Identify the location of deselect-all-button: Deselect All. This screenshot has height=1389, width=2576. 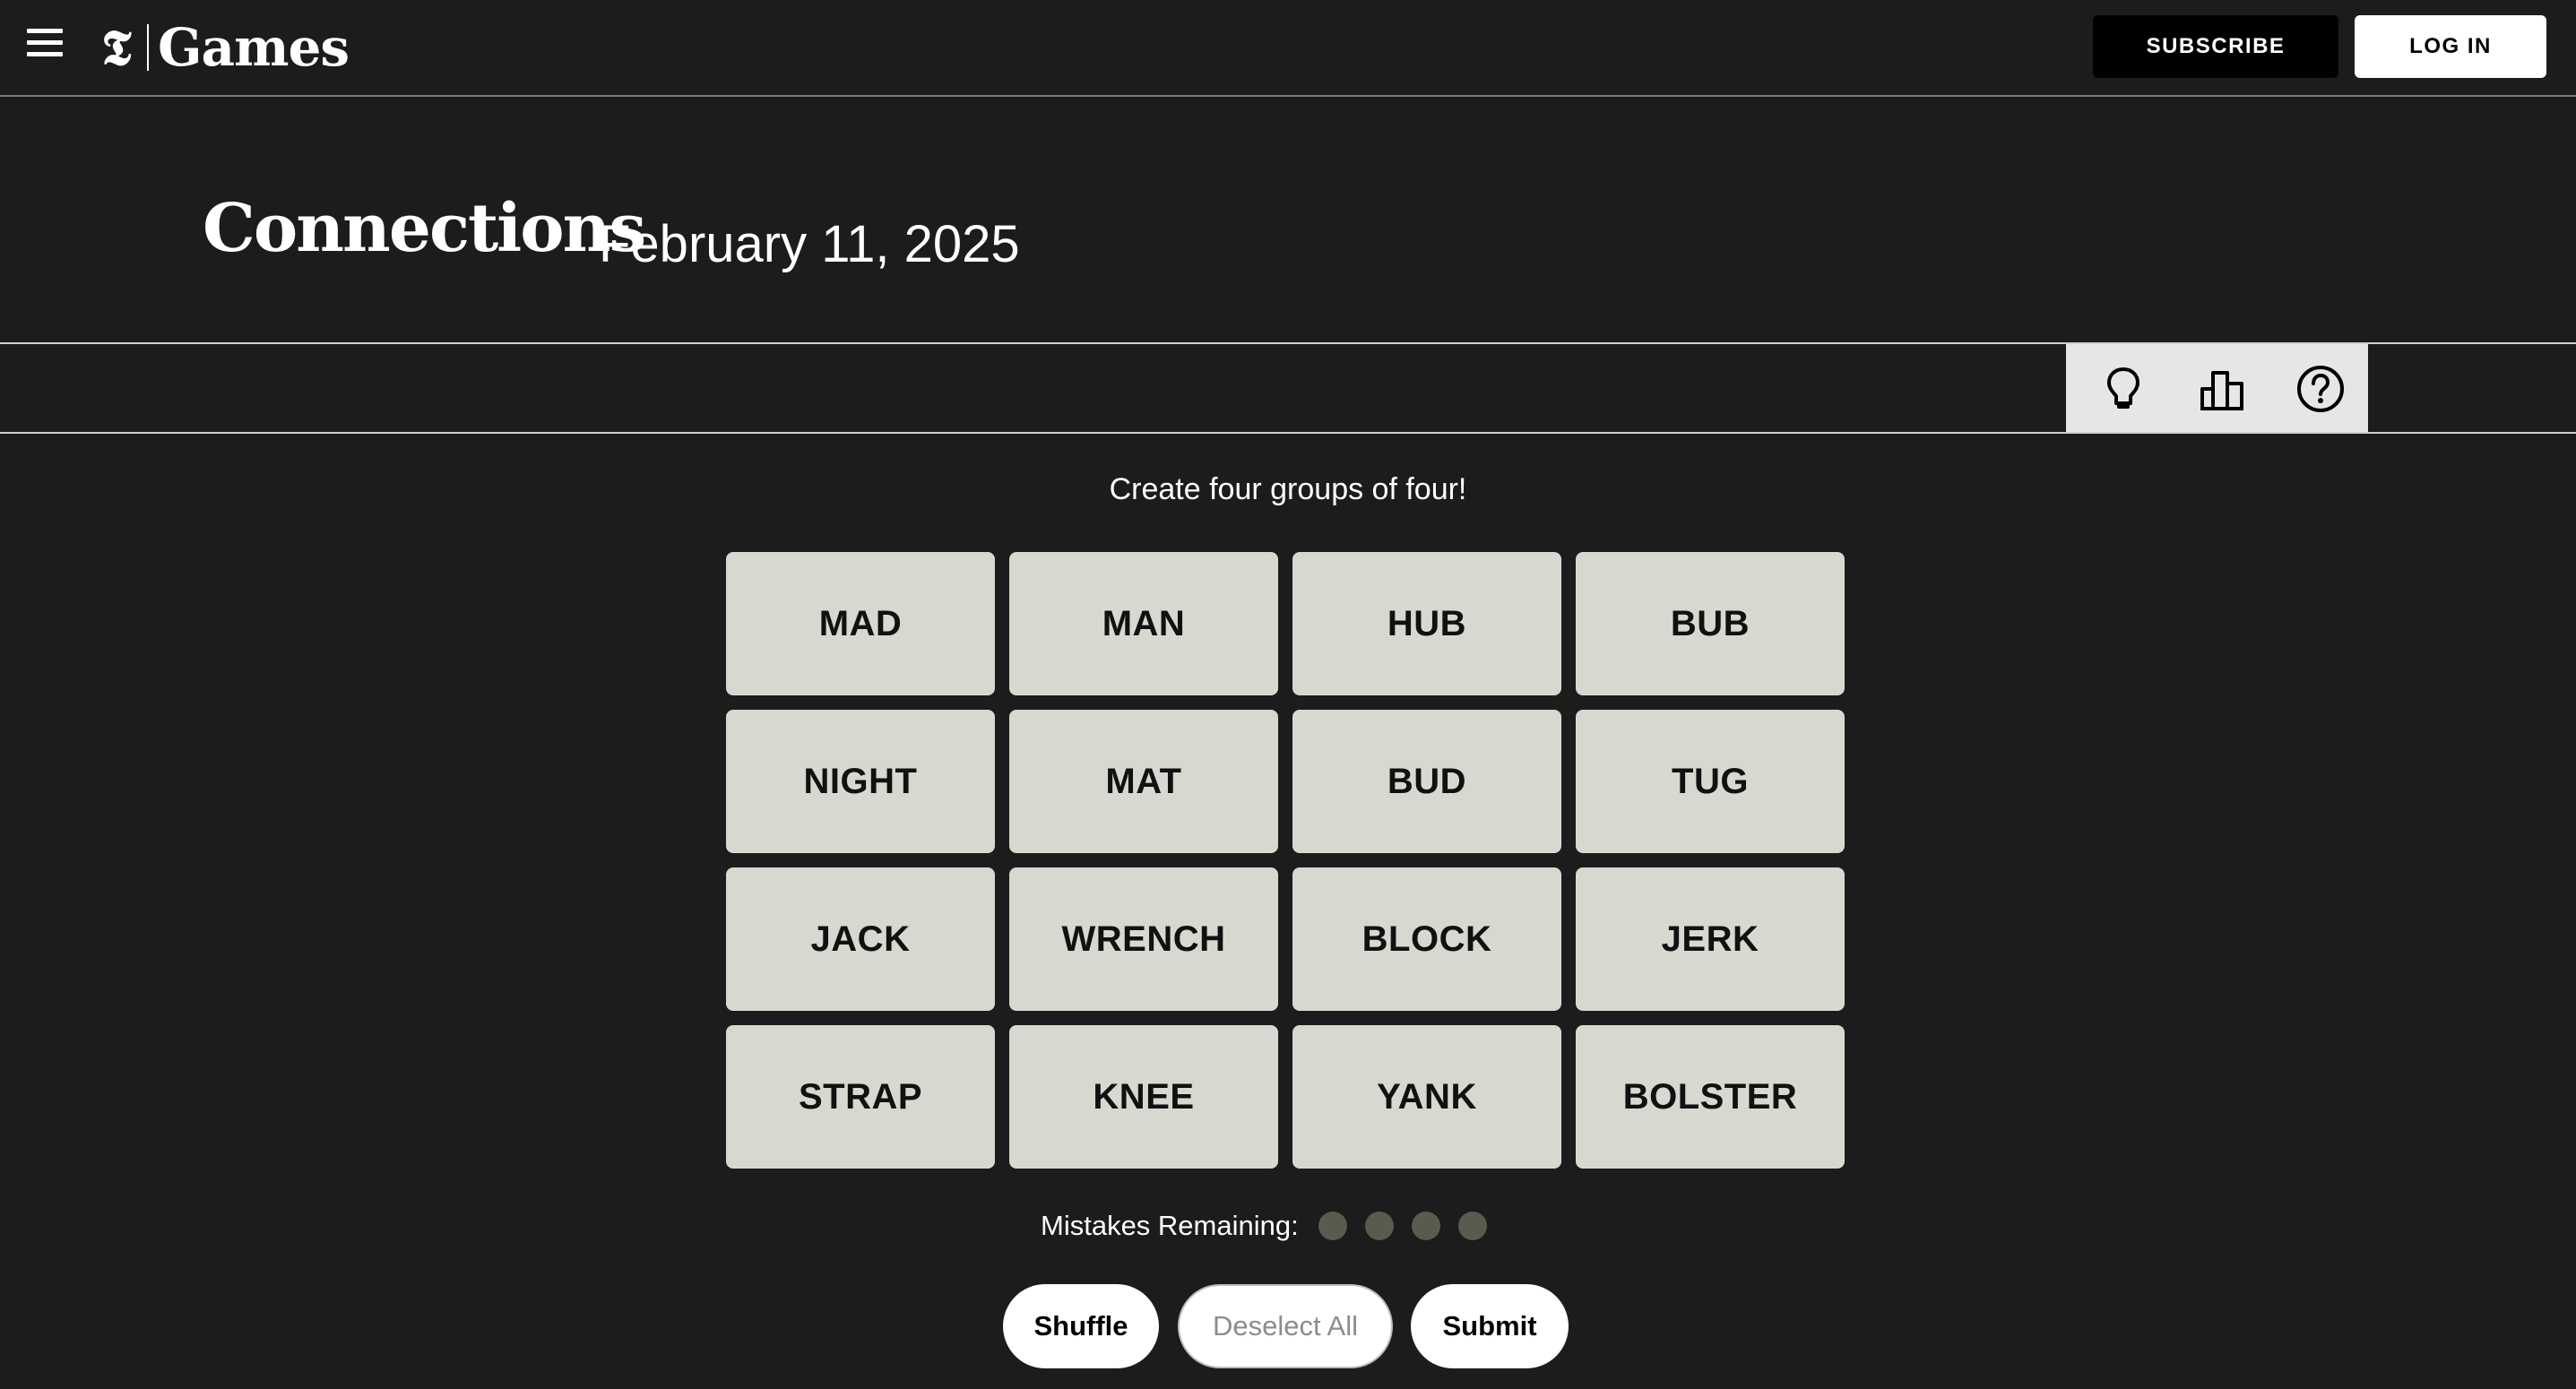
(1285, 1326).